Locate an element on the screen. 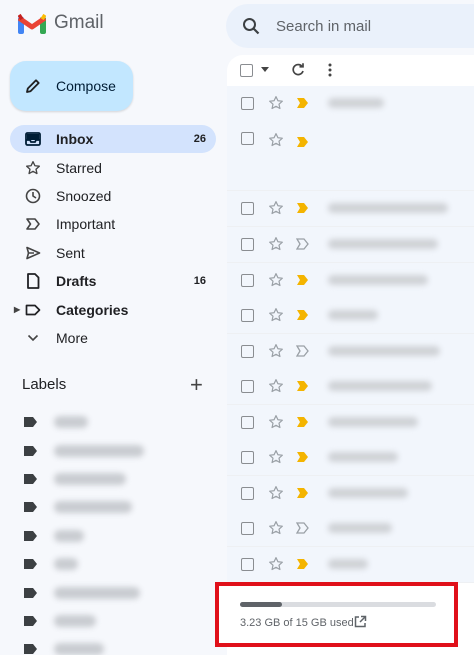 This screenshot has height=655, width=474. important-icon is located at coordinates (33, 224).